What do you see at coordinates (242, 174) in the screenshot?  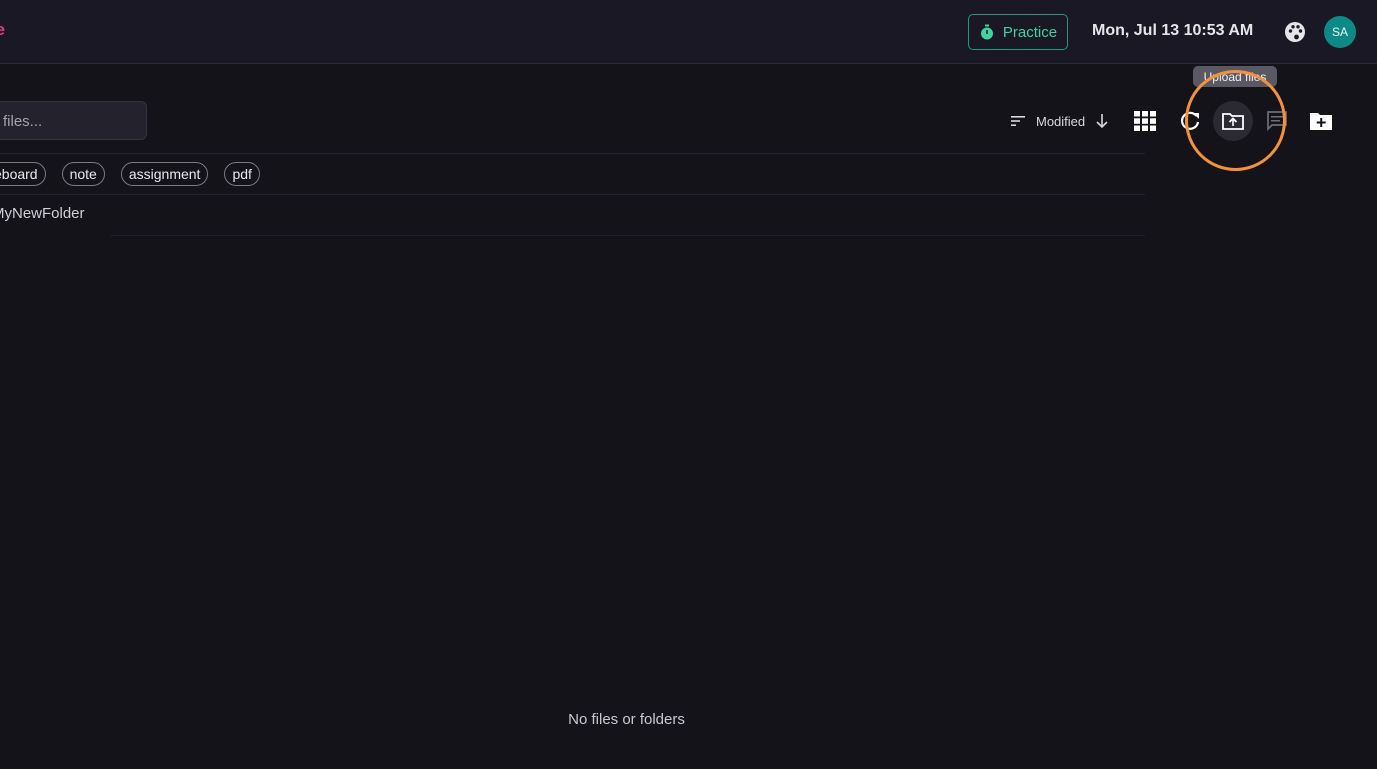 I see `filter-chip-pdf: pdf` at bounding box center [242, 174].